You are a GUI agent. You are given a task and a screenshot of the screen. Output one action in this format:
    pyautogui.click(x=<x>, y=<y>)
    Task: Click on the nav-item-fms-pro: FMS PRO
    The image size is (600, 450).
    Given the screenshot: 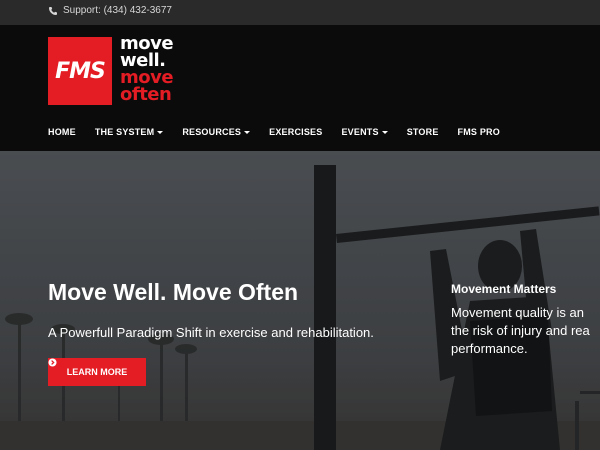 What is the action you would take?
    pyautogui.click(x=479, y=132)
    